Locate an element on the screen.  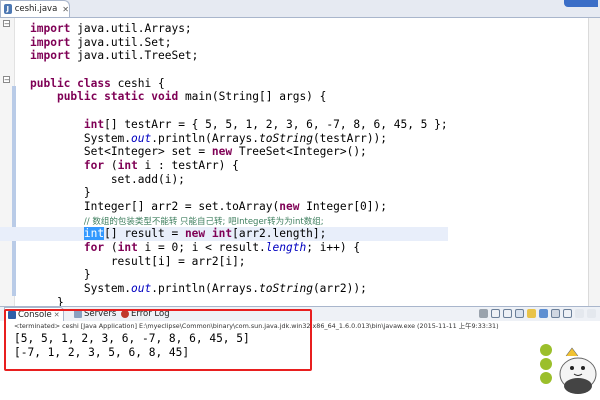
code-token: java.util.TreeSet; is located at coordinates (134, 56).